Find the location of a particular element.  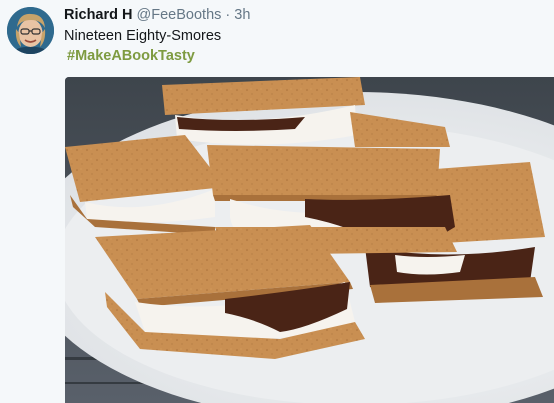

avatar is located at coordinates (30, 30).